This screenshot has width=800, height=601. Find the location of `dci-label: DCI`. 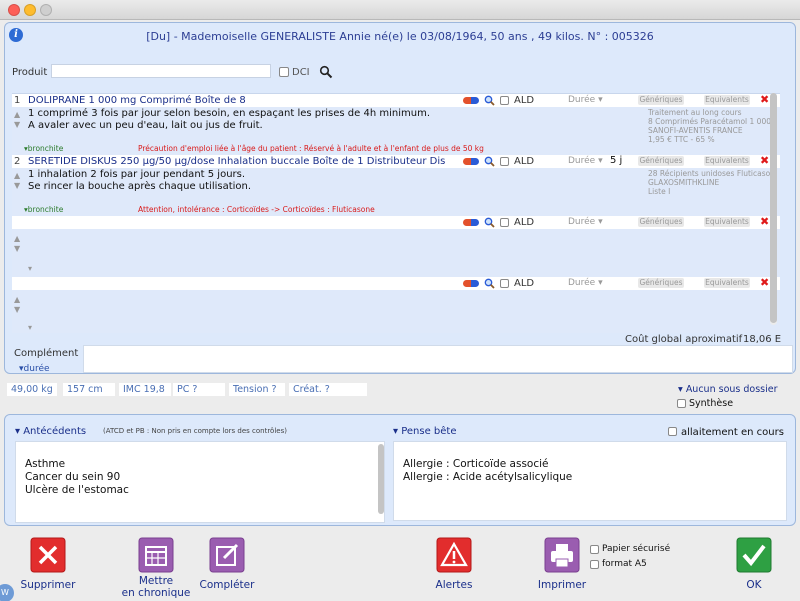

dci-label: DCI is located at coordinates (301, 72).